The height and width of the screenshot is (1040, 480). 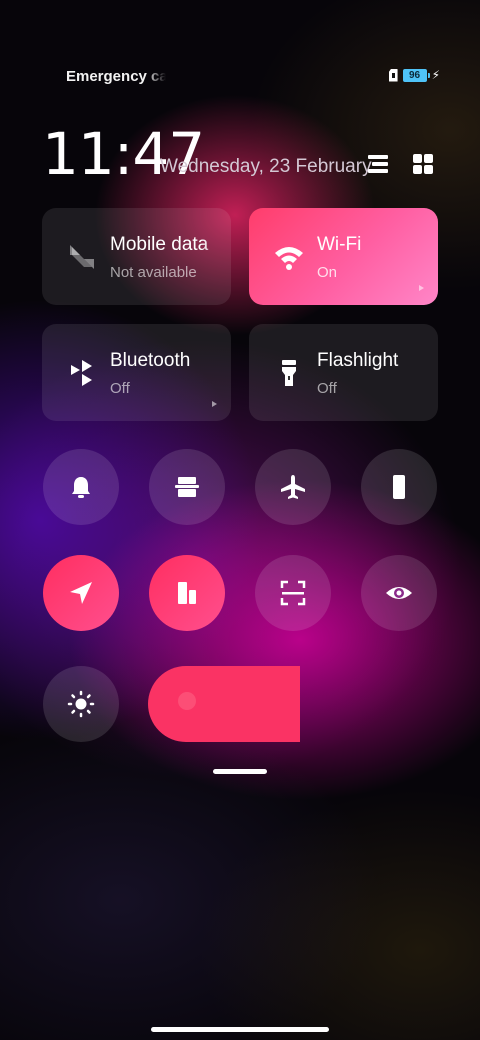 I want to click on charging-icon: ⚡, so click(x=435, y=75).